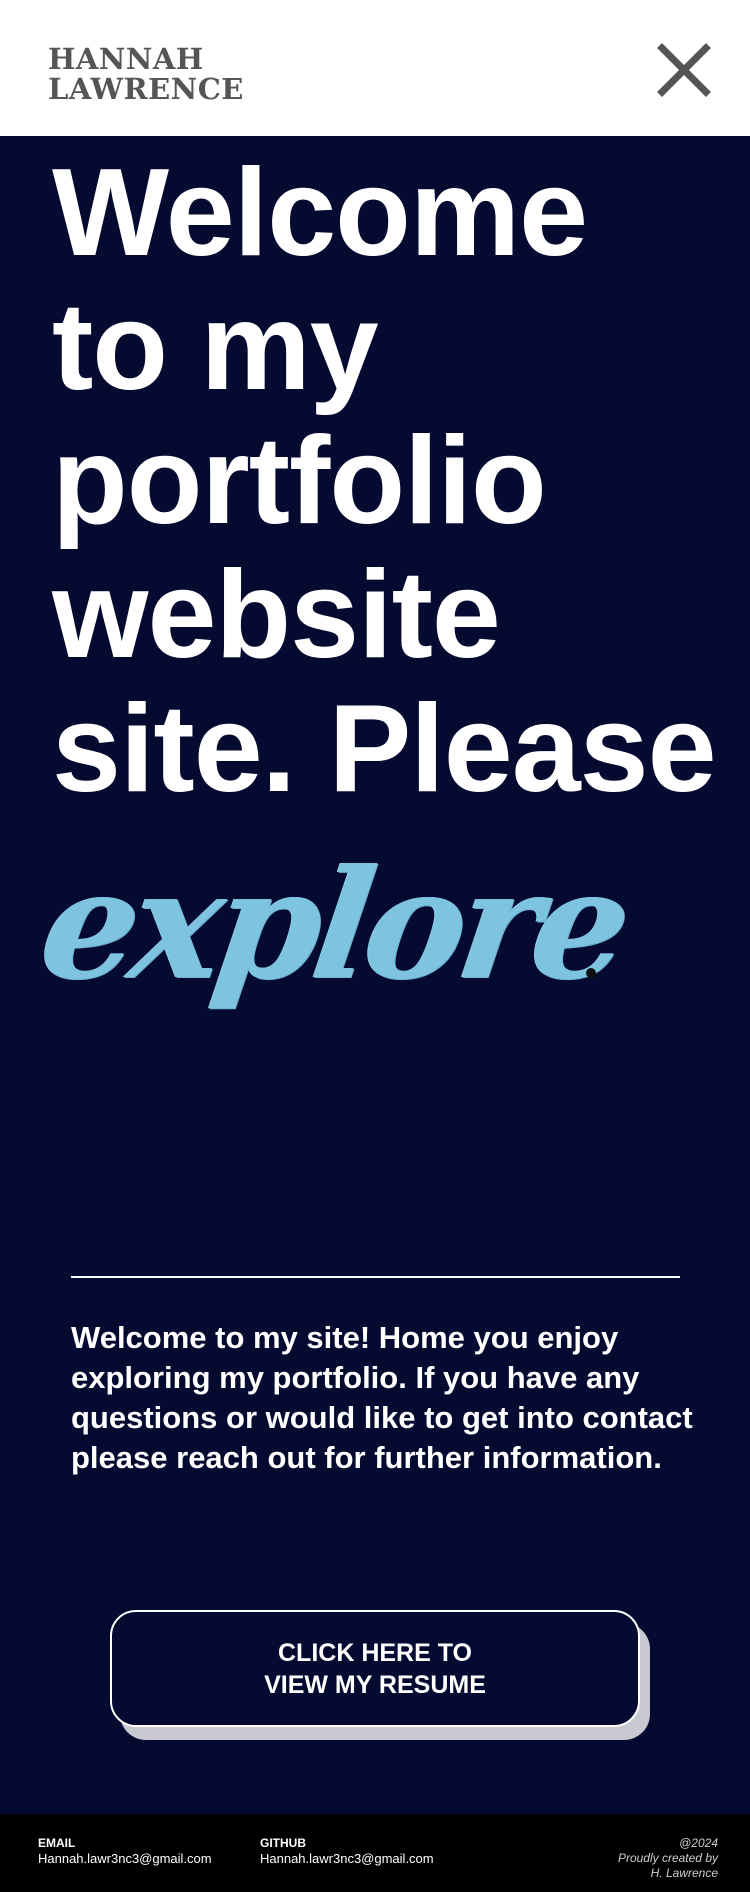 This screenshot has height=1892, width=750. I want to click on explore-script-text: explore, so click(333, 925).